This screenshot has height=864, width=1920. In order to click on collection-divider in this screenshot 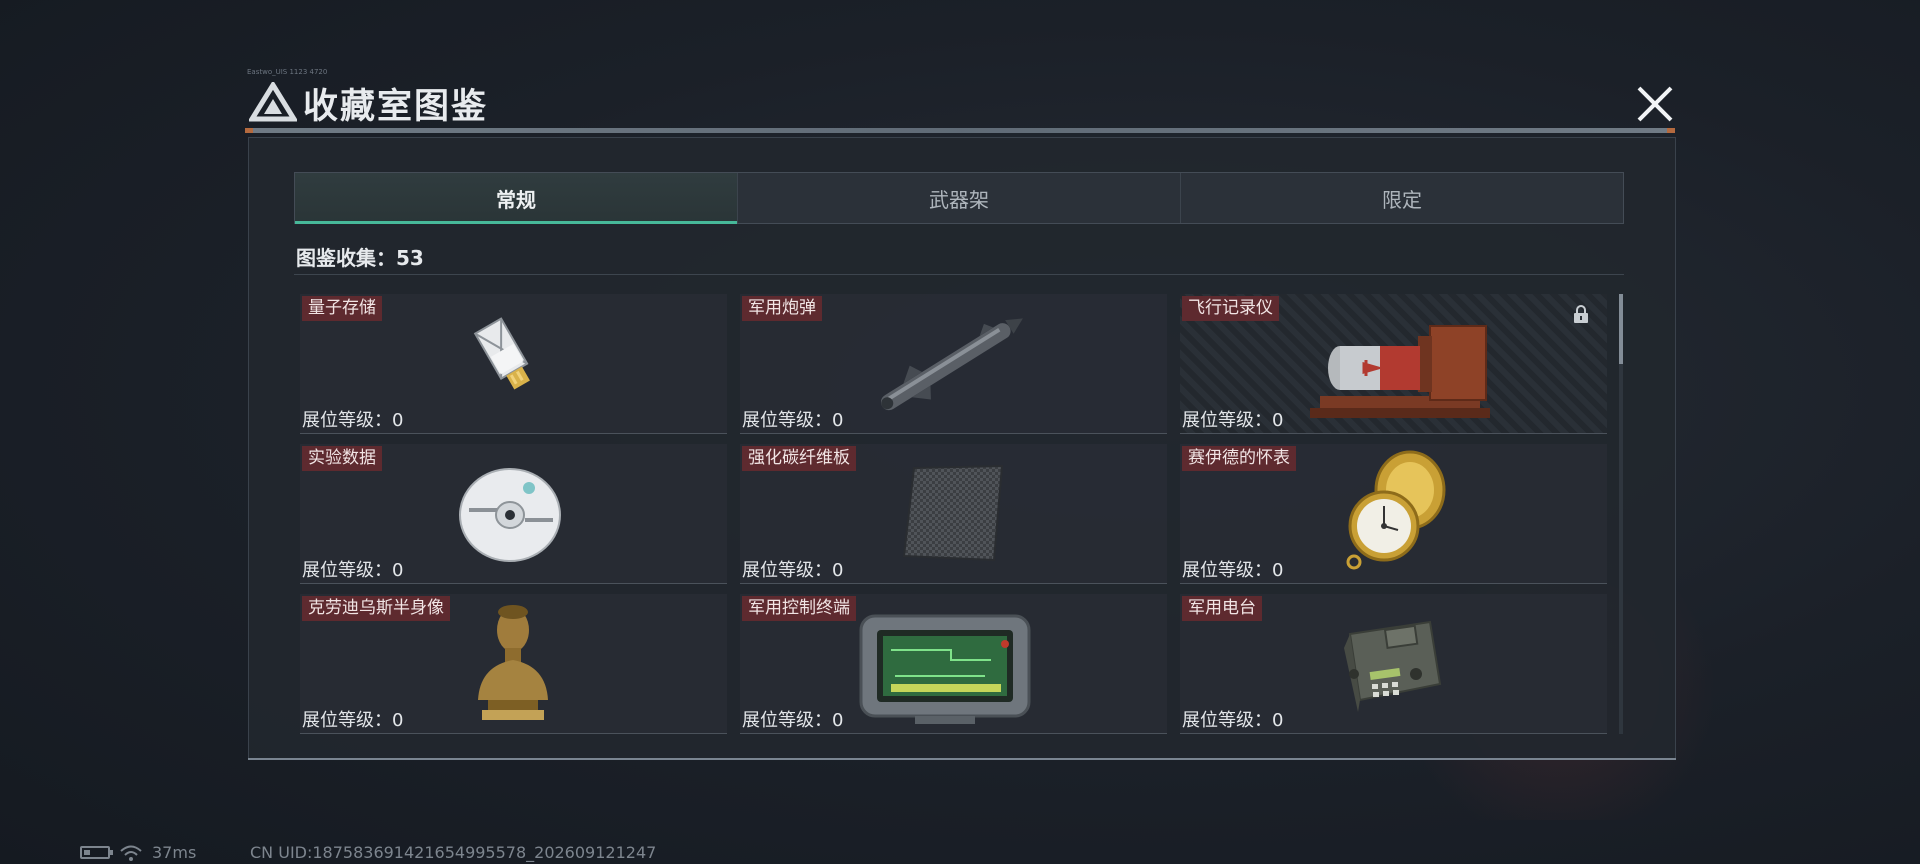, I will do `click(959, 274)`.